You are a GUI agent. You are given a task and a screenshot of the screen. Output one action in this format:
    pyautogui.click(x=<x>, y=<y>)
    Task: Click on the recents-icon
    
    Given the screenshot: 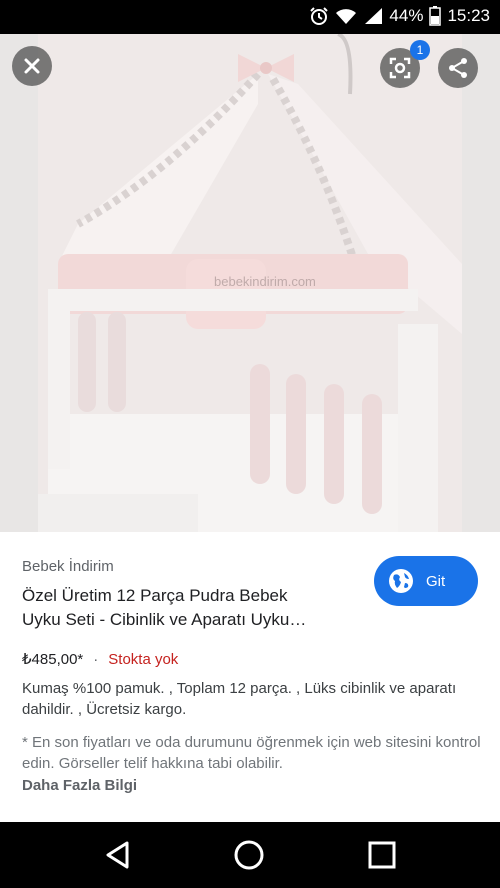 What is the action you would take?
    pyautogui.click(x=382, y=855)
    